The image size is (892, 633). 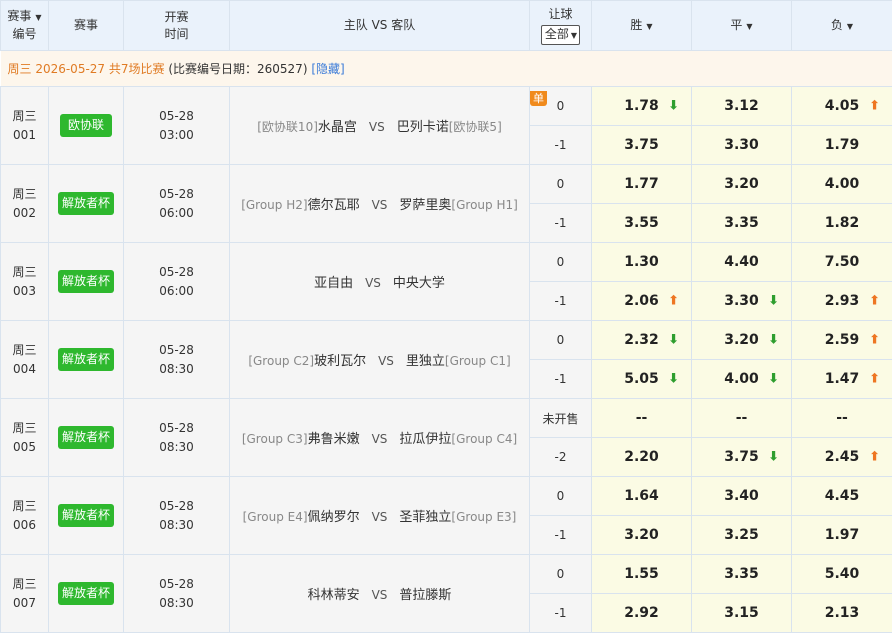 What do you see at coordinates (641, 496) in the screenshot?
I see `odds-win-cell: 1.64` at bounding box center [641, 496].